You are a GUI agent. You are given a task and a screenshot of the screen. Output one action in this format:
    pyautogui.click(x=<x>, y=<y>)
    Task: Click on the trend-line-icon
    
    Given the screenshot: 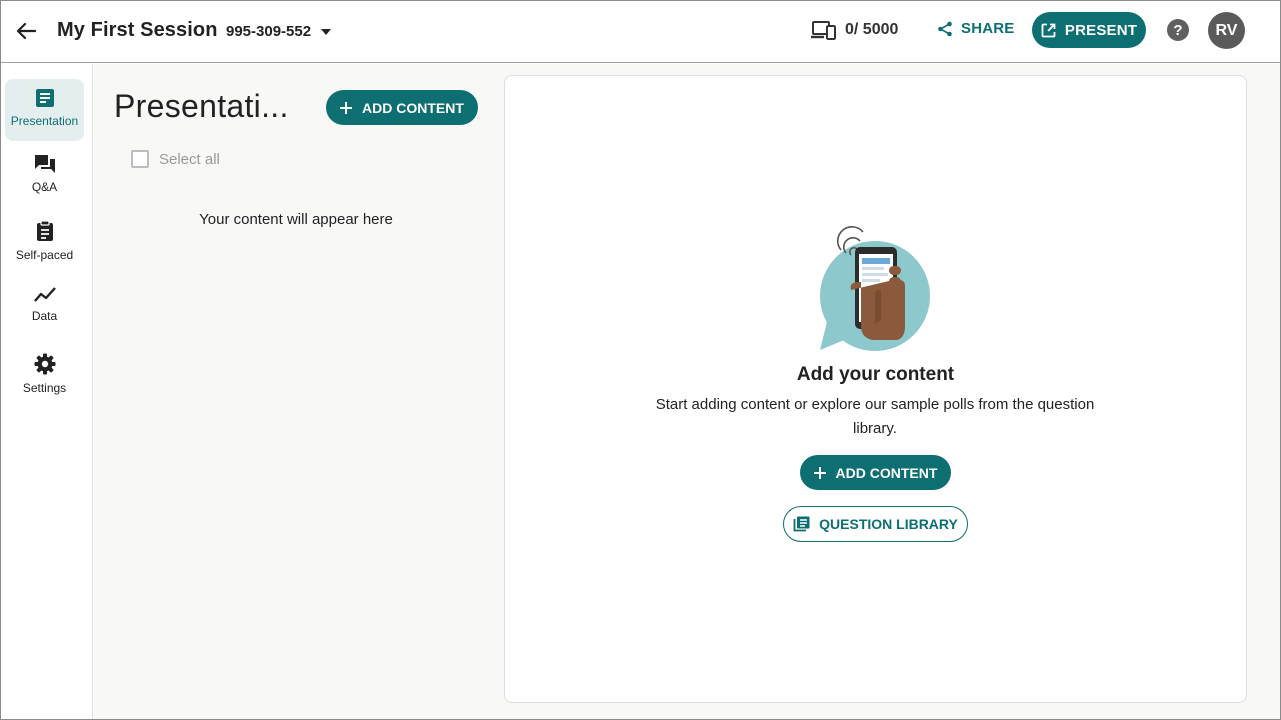 What is the action you would take?
    pyautogui.click(x=44, y=294)
    